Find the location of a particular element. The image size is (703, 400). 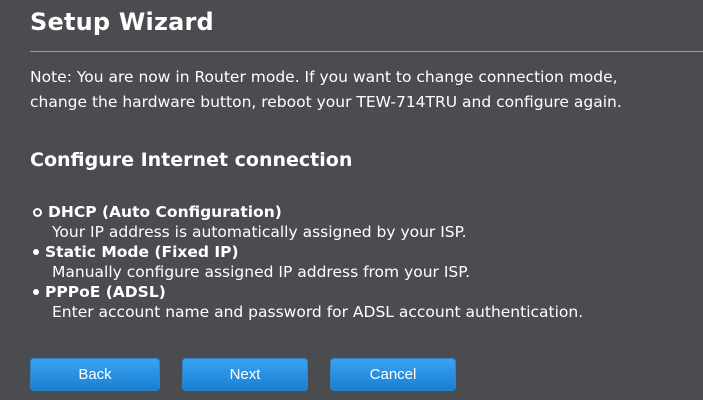

radio-selected-icon is located at coordinates (37, 212).